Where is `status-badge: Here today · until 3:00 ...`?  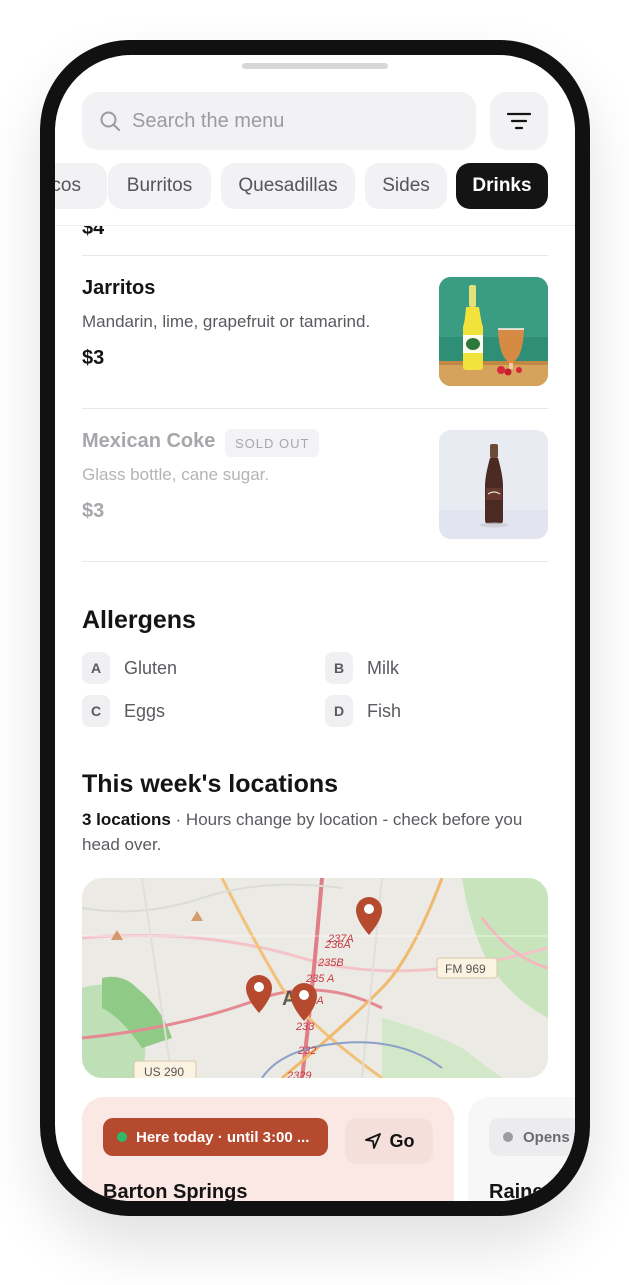 status-badge: Here today · until 3:00 ... is located at coordinates (215, 1137).